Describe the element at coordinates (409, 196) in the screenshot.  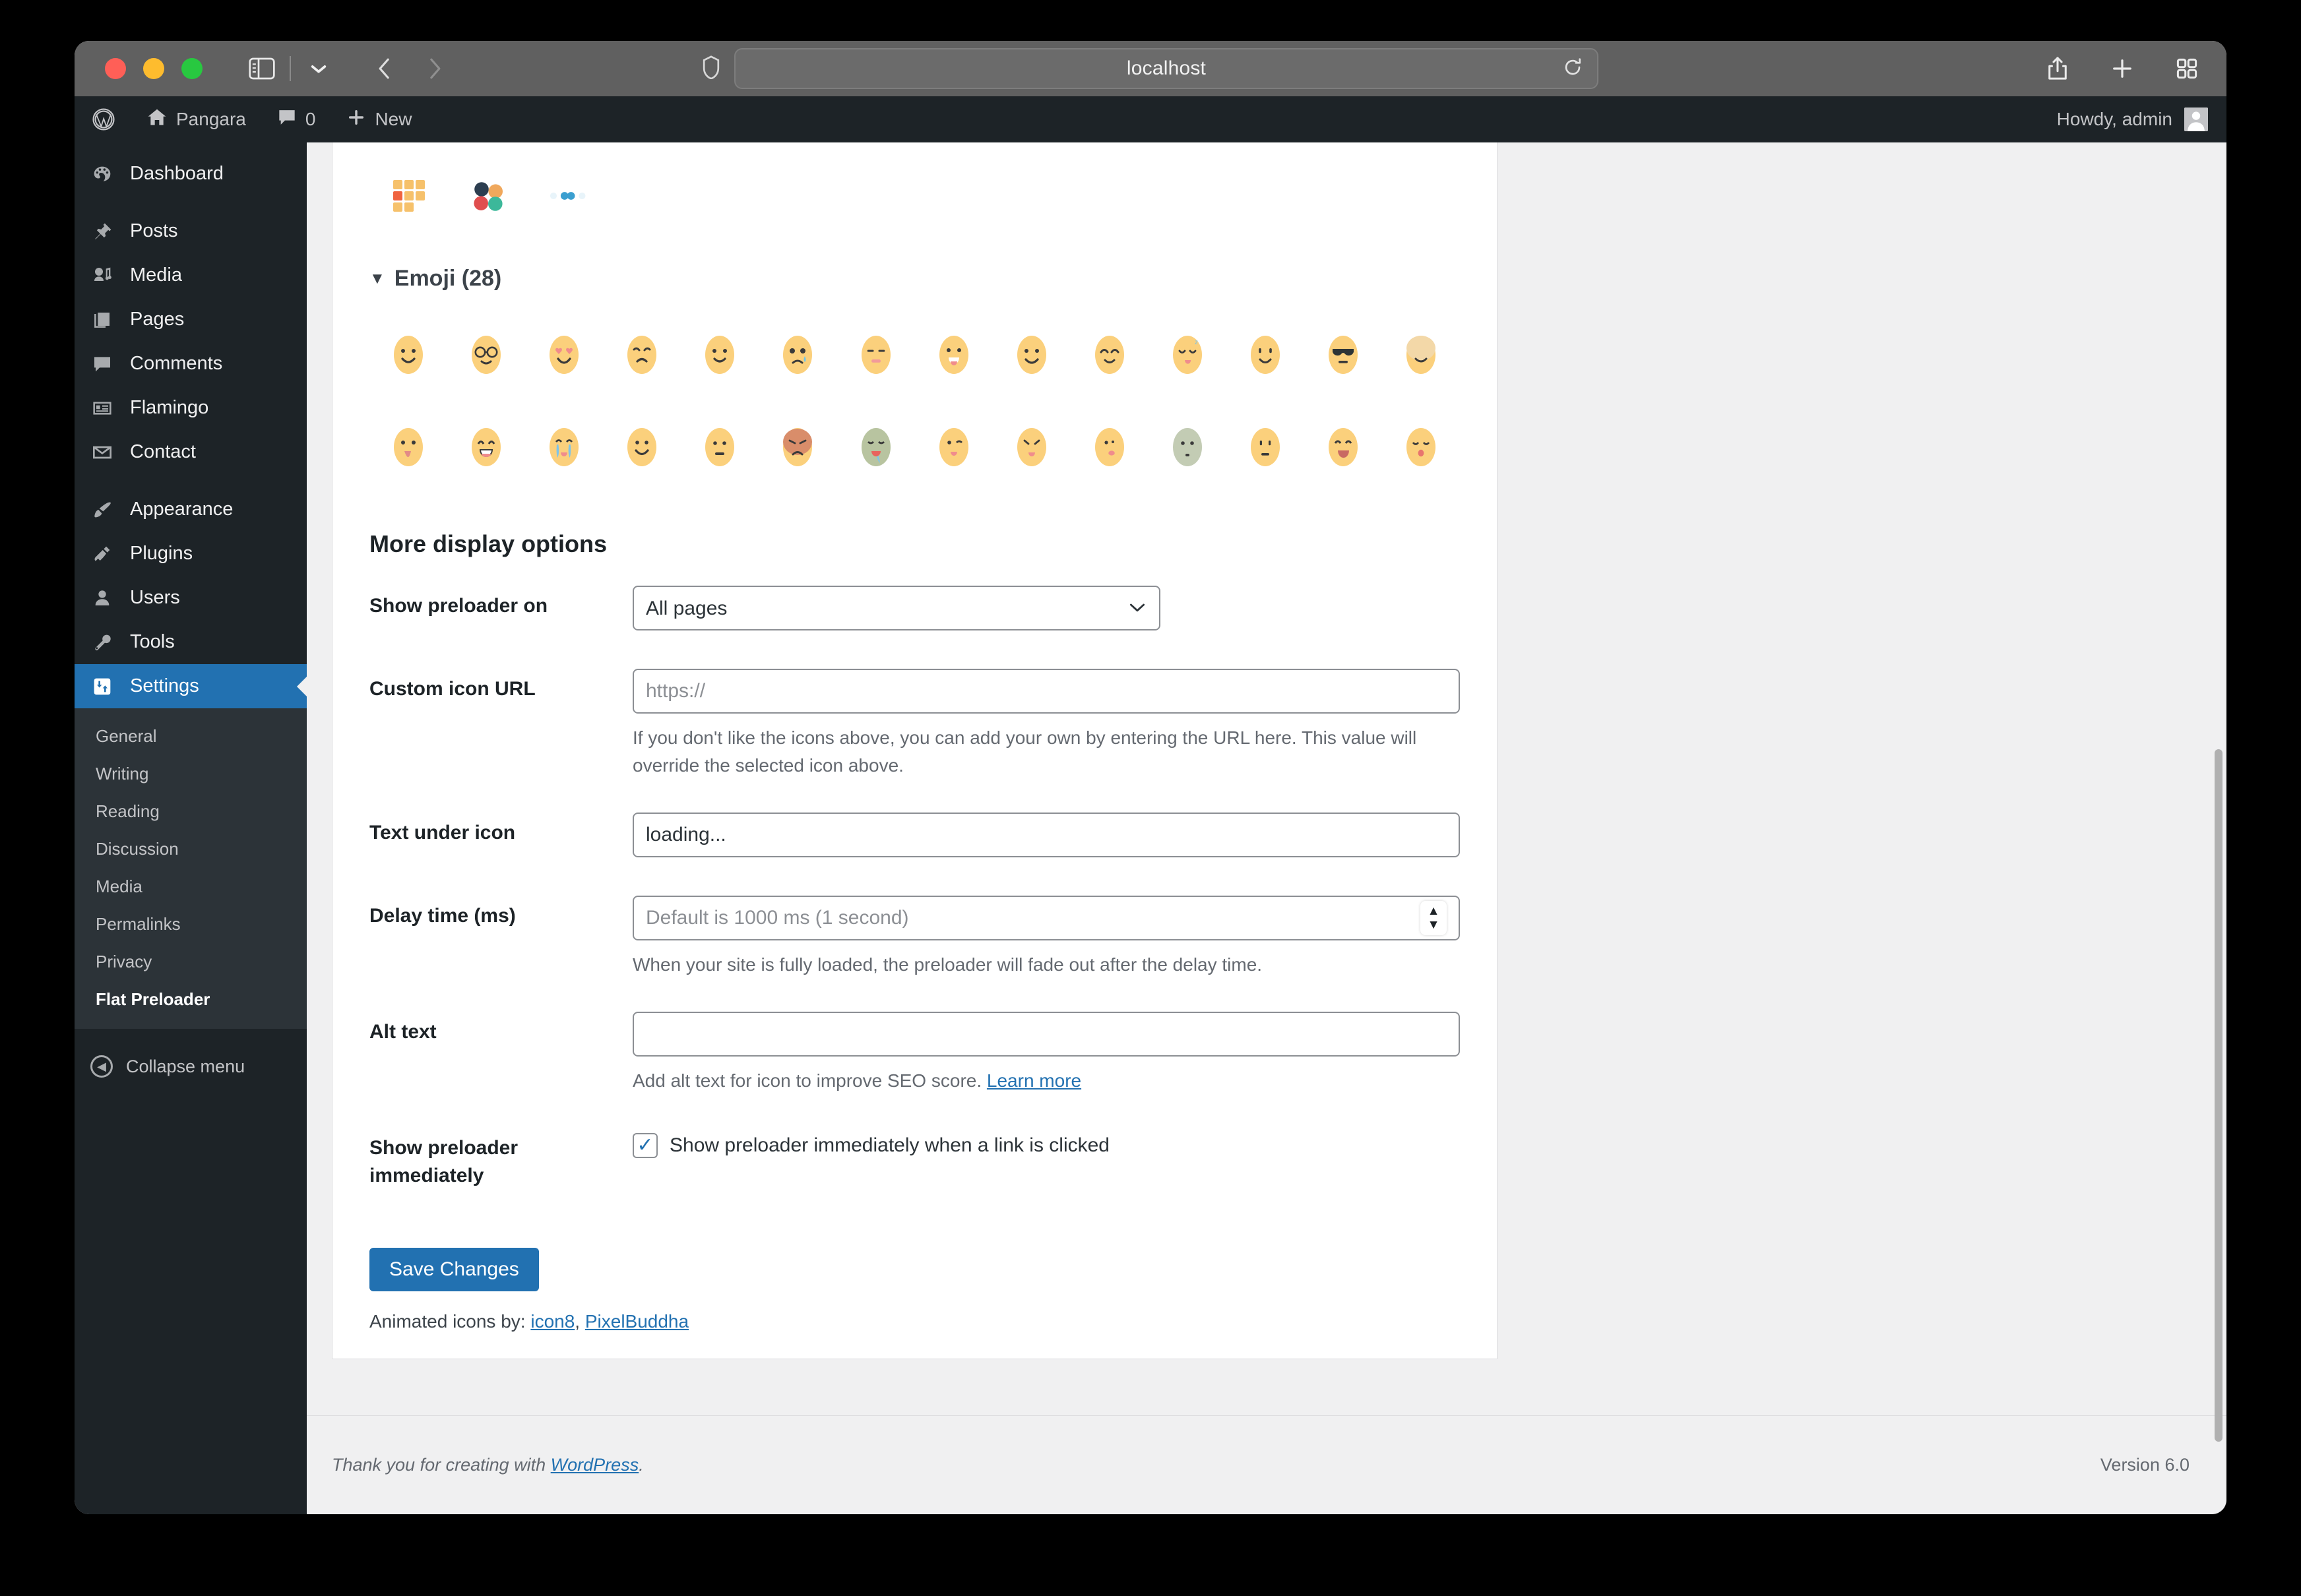
I see `icon-option-square-grid` at that location.